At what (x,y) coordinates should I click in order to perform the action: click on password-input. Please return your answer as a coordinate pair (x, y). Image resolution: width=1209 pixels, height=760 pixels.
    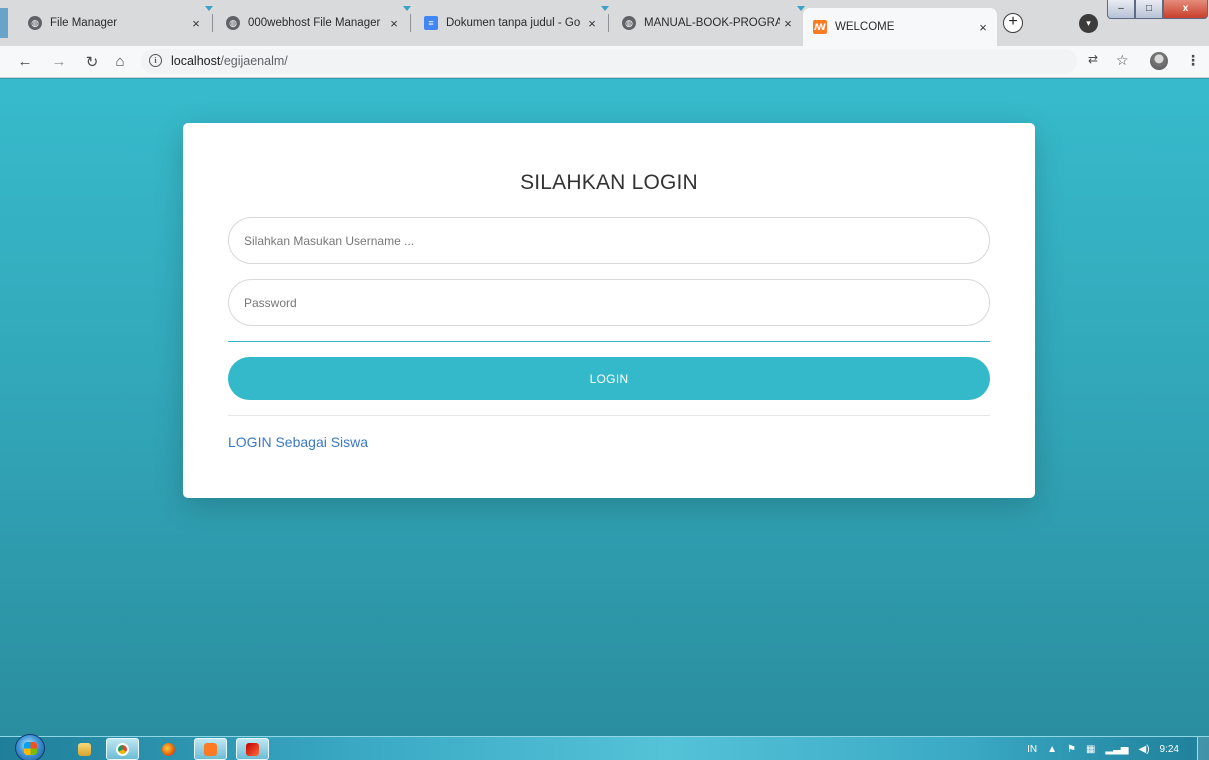
    Looking at the image, I should click on (609, 302).